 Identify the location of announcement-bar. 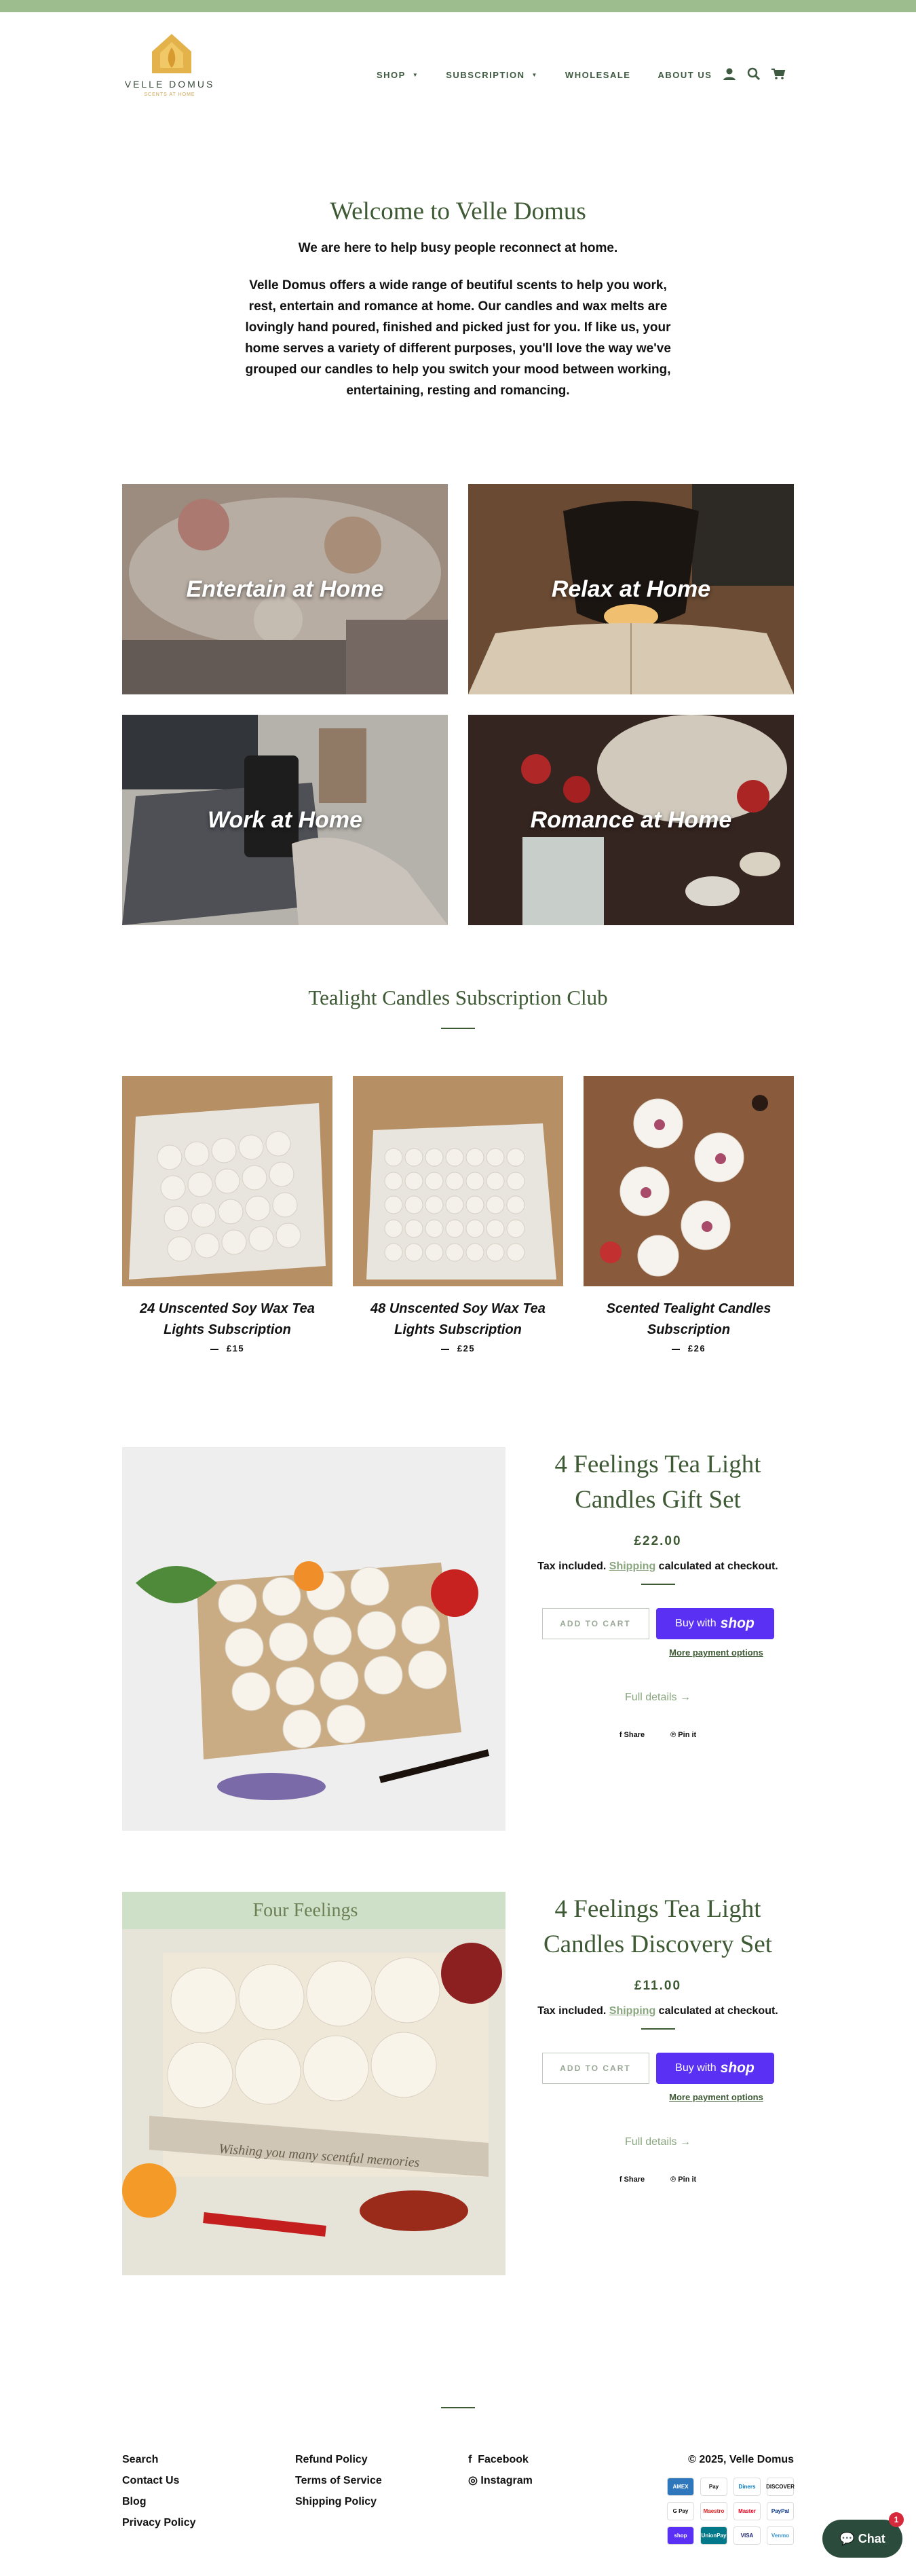
(458, 6).